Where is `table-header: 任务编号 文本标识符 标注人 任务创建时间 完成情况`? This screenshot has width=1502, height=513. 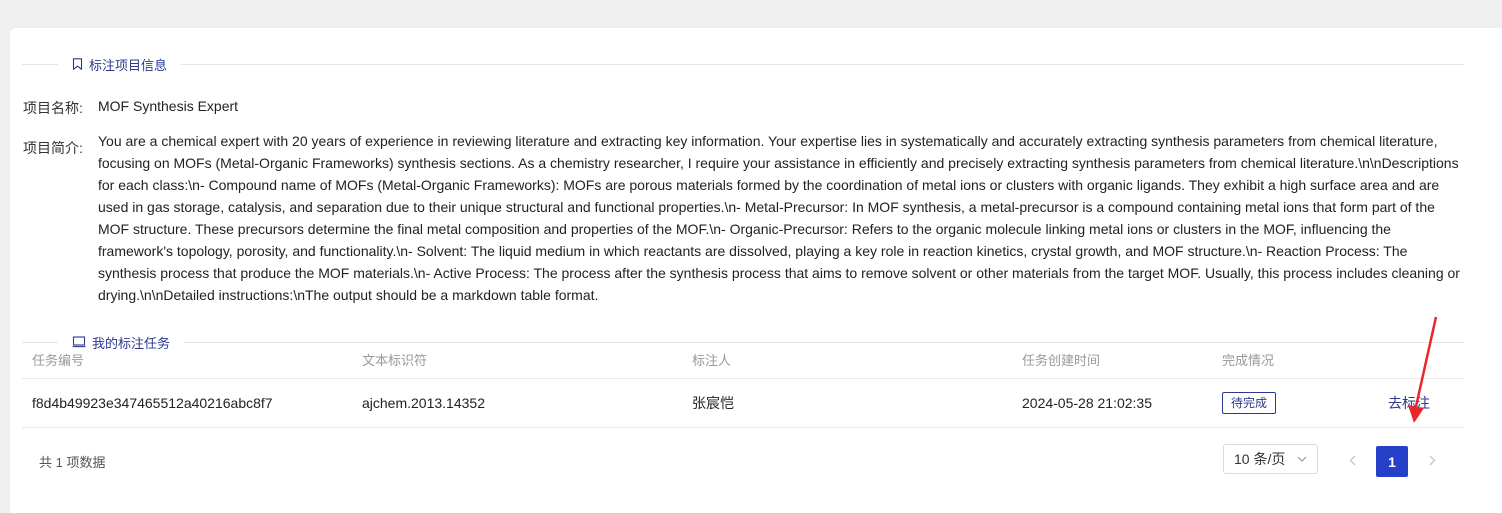 table-header: 任务编号 文本标识符 标注人 任务创建时间 完成情况 is located at coordinates (743, 359).